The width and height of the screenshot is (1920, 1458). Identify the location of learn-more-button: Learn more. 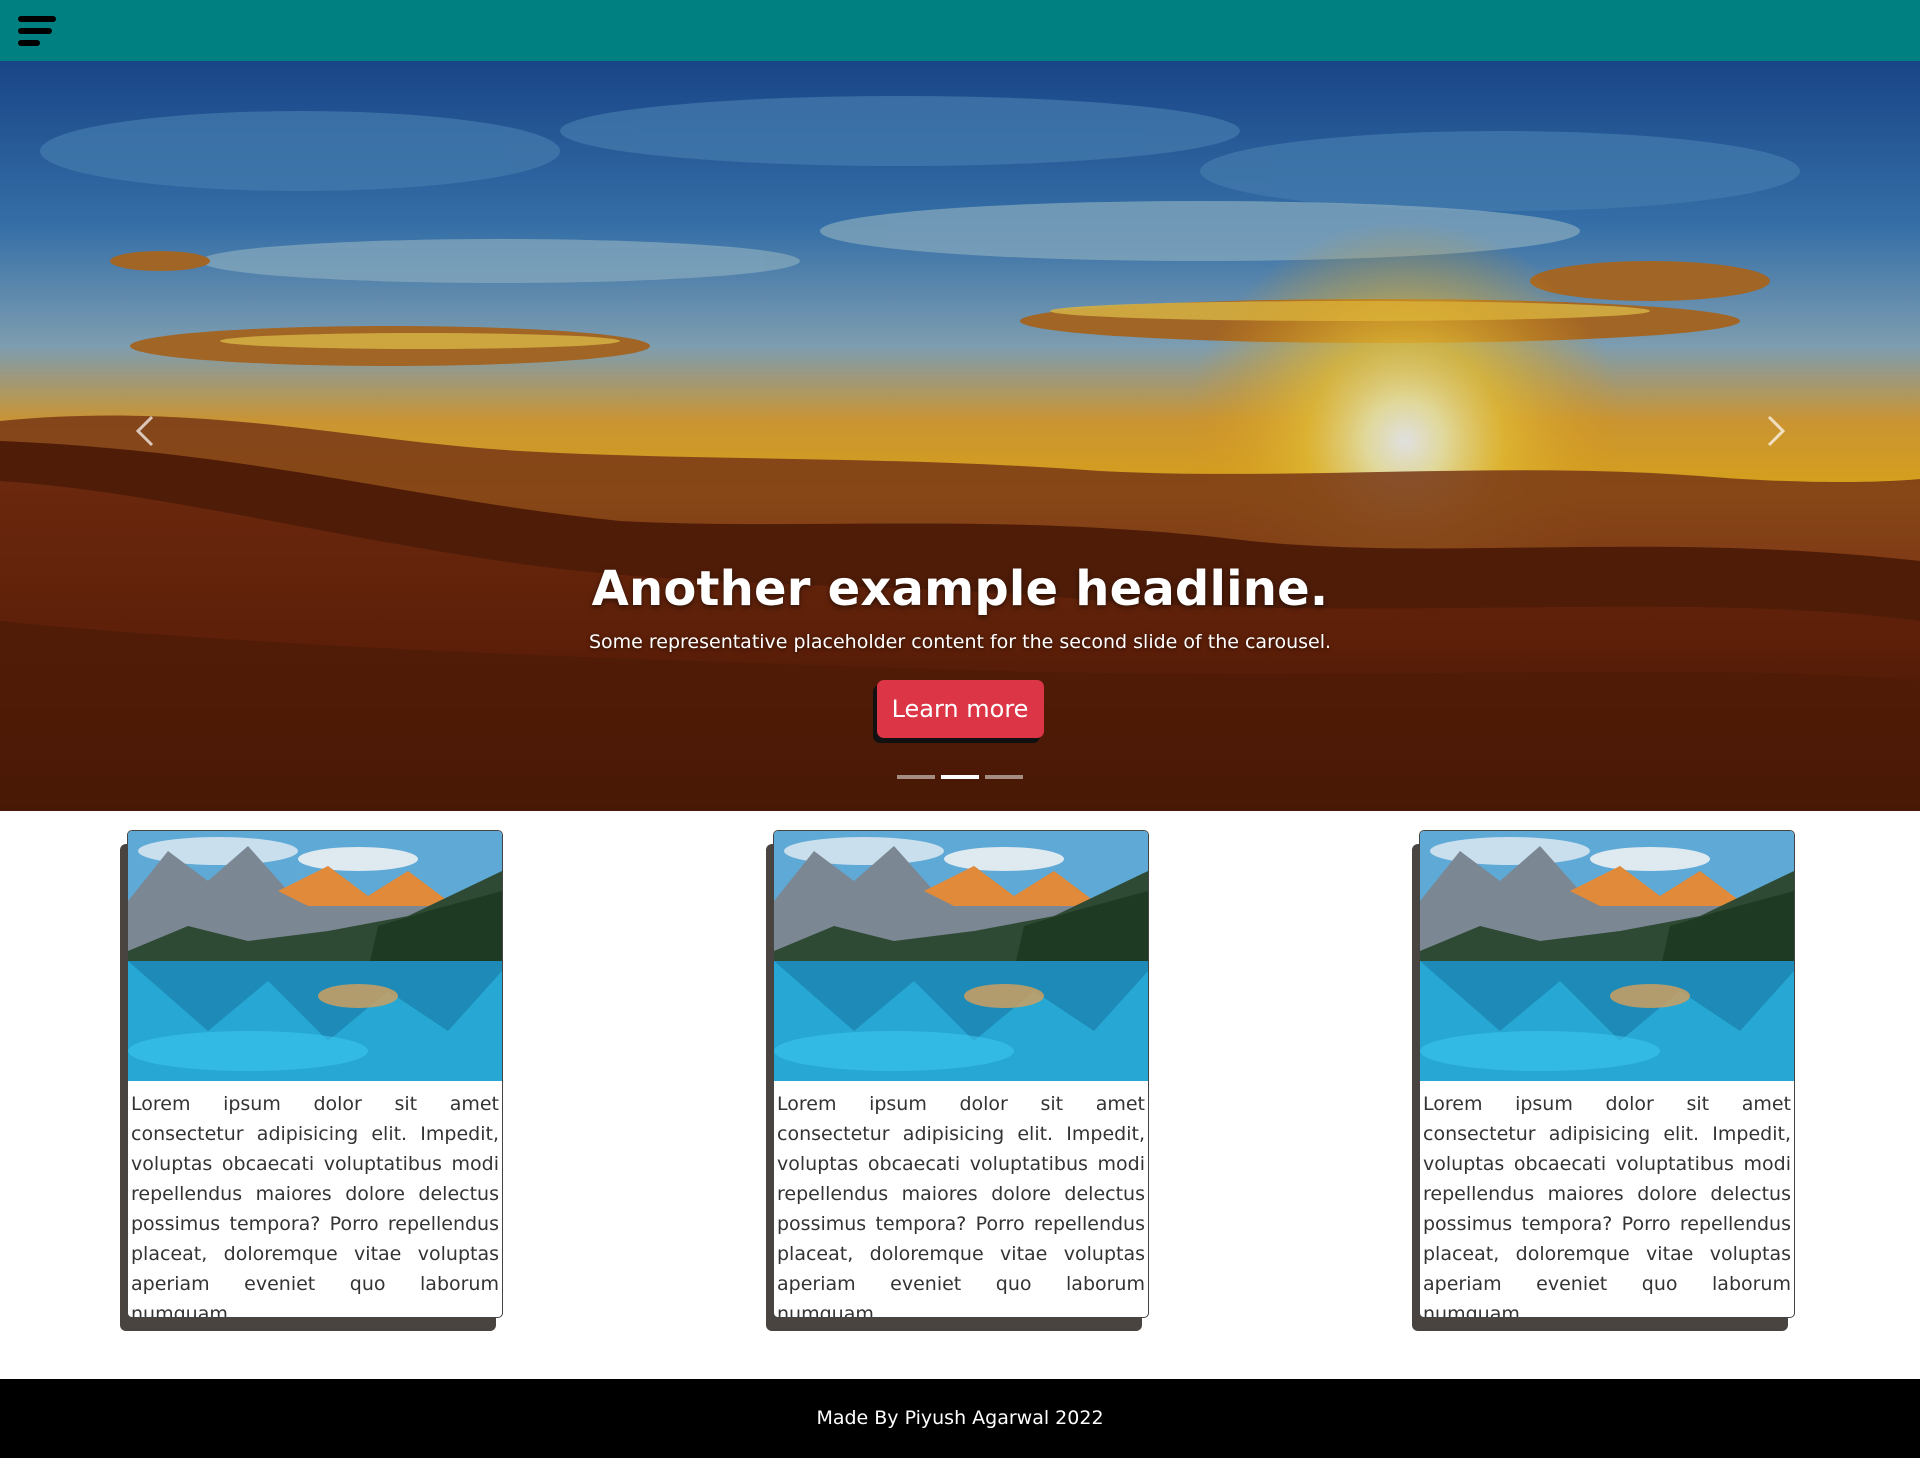
(960, 709).